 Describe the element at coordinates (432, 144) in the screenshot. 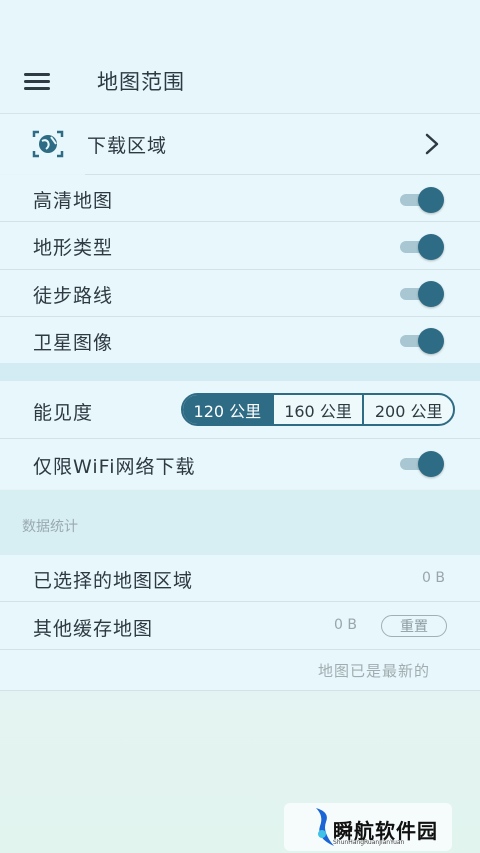

I see `chevron-right-icon` at that location.